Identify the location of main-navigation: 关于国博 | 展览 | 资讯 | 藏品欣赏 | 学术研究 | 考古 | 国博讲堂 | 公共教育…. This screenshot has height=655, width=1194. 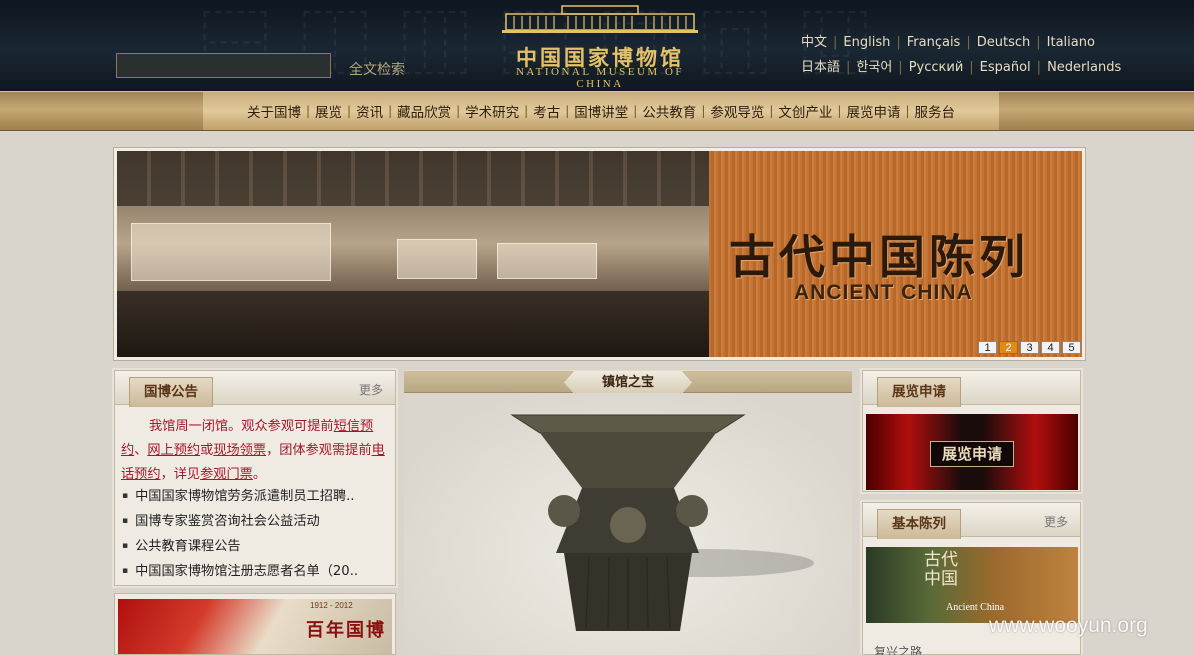
(597, 111).